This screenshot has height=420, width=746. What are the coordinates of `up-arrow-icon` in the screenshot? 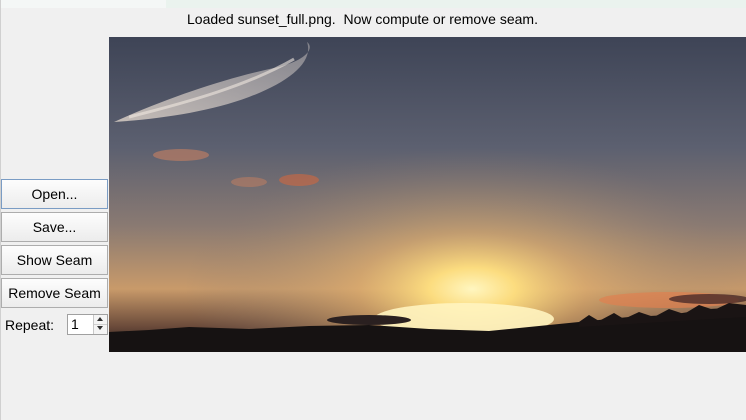 It's located at (100, 319).